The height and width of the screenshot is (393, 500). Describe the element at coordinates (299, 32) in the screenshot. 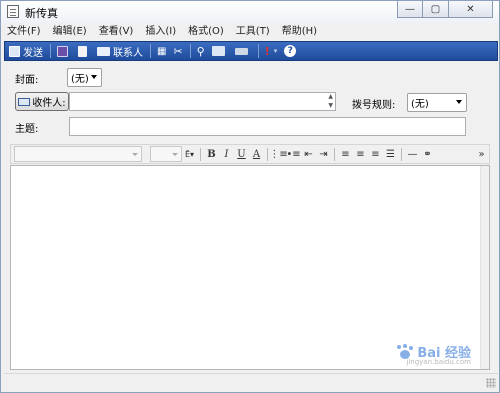

I see `menu-help: 帮助(H)` at that location.